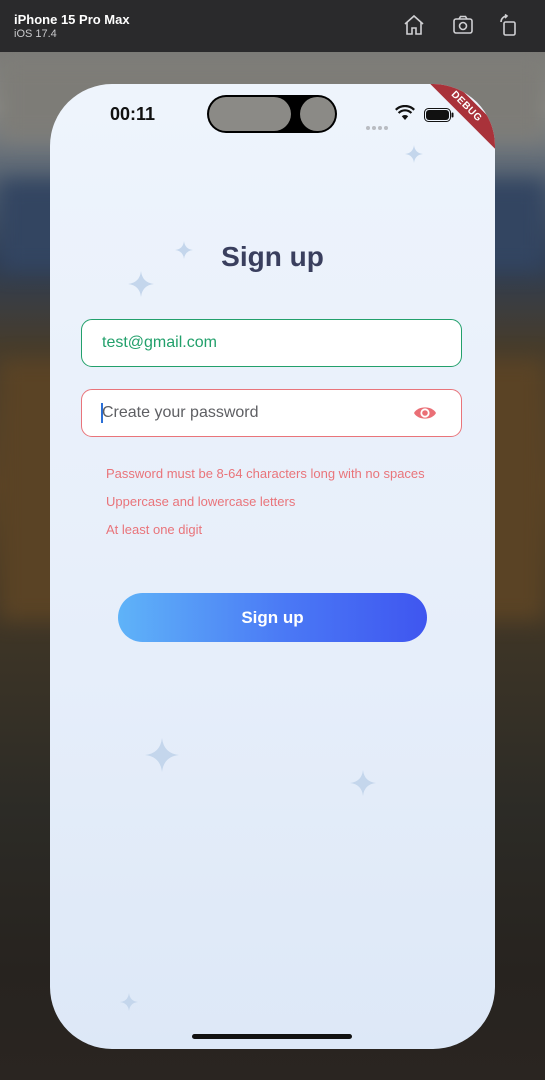 This screenshot has width=545, height=1080. Describe the element at coordinates (439, 115) in the screenshot. I see `battery-icon` at that location.